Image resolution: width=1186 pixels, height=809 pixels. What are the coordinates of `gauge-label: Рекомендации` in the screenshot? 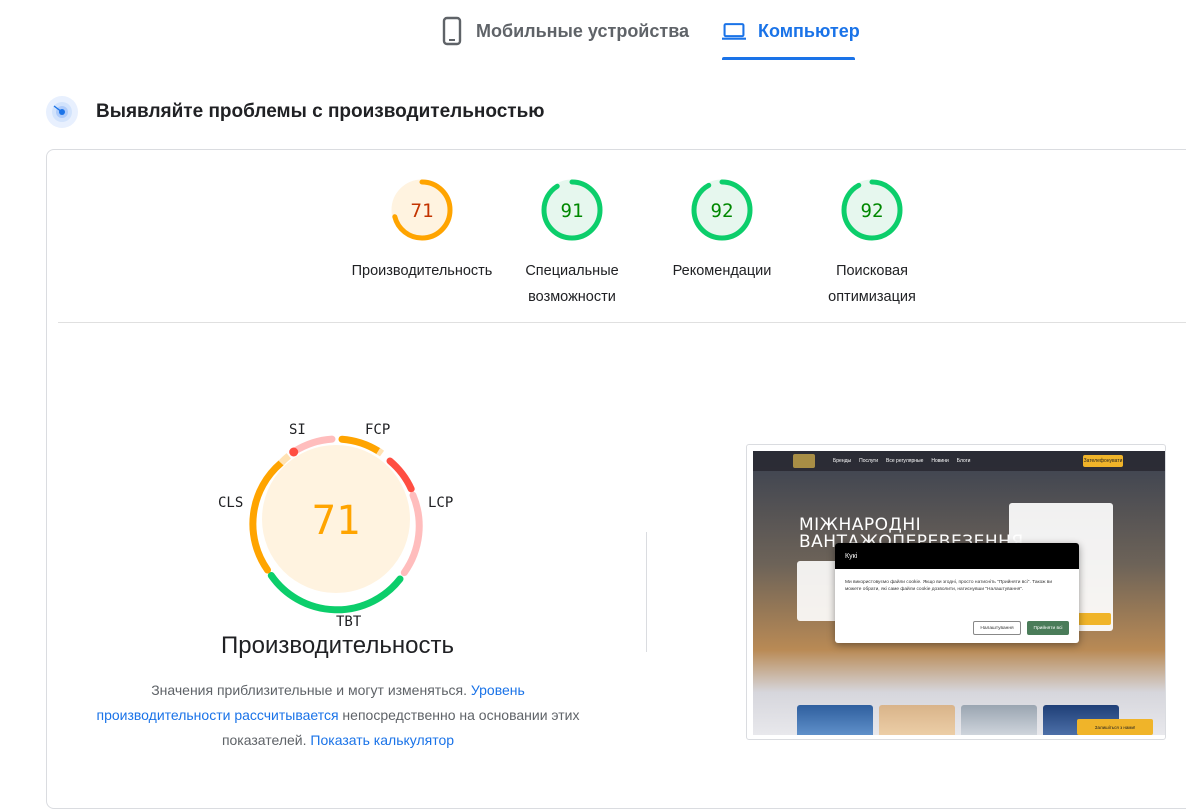 It's located at (722, 271).